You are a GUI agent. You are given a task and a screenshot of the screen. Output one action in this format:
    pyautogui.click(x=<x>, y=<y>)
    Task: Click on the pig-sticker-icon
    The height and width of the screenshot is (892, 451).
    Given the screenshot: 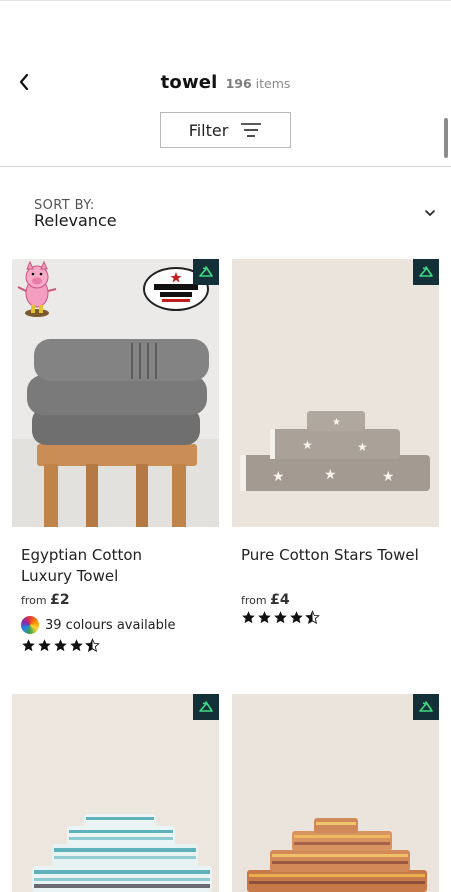 What is the action you would take?
    pyautogui.click(x=37, y=289)
    